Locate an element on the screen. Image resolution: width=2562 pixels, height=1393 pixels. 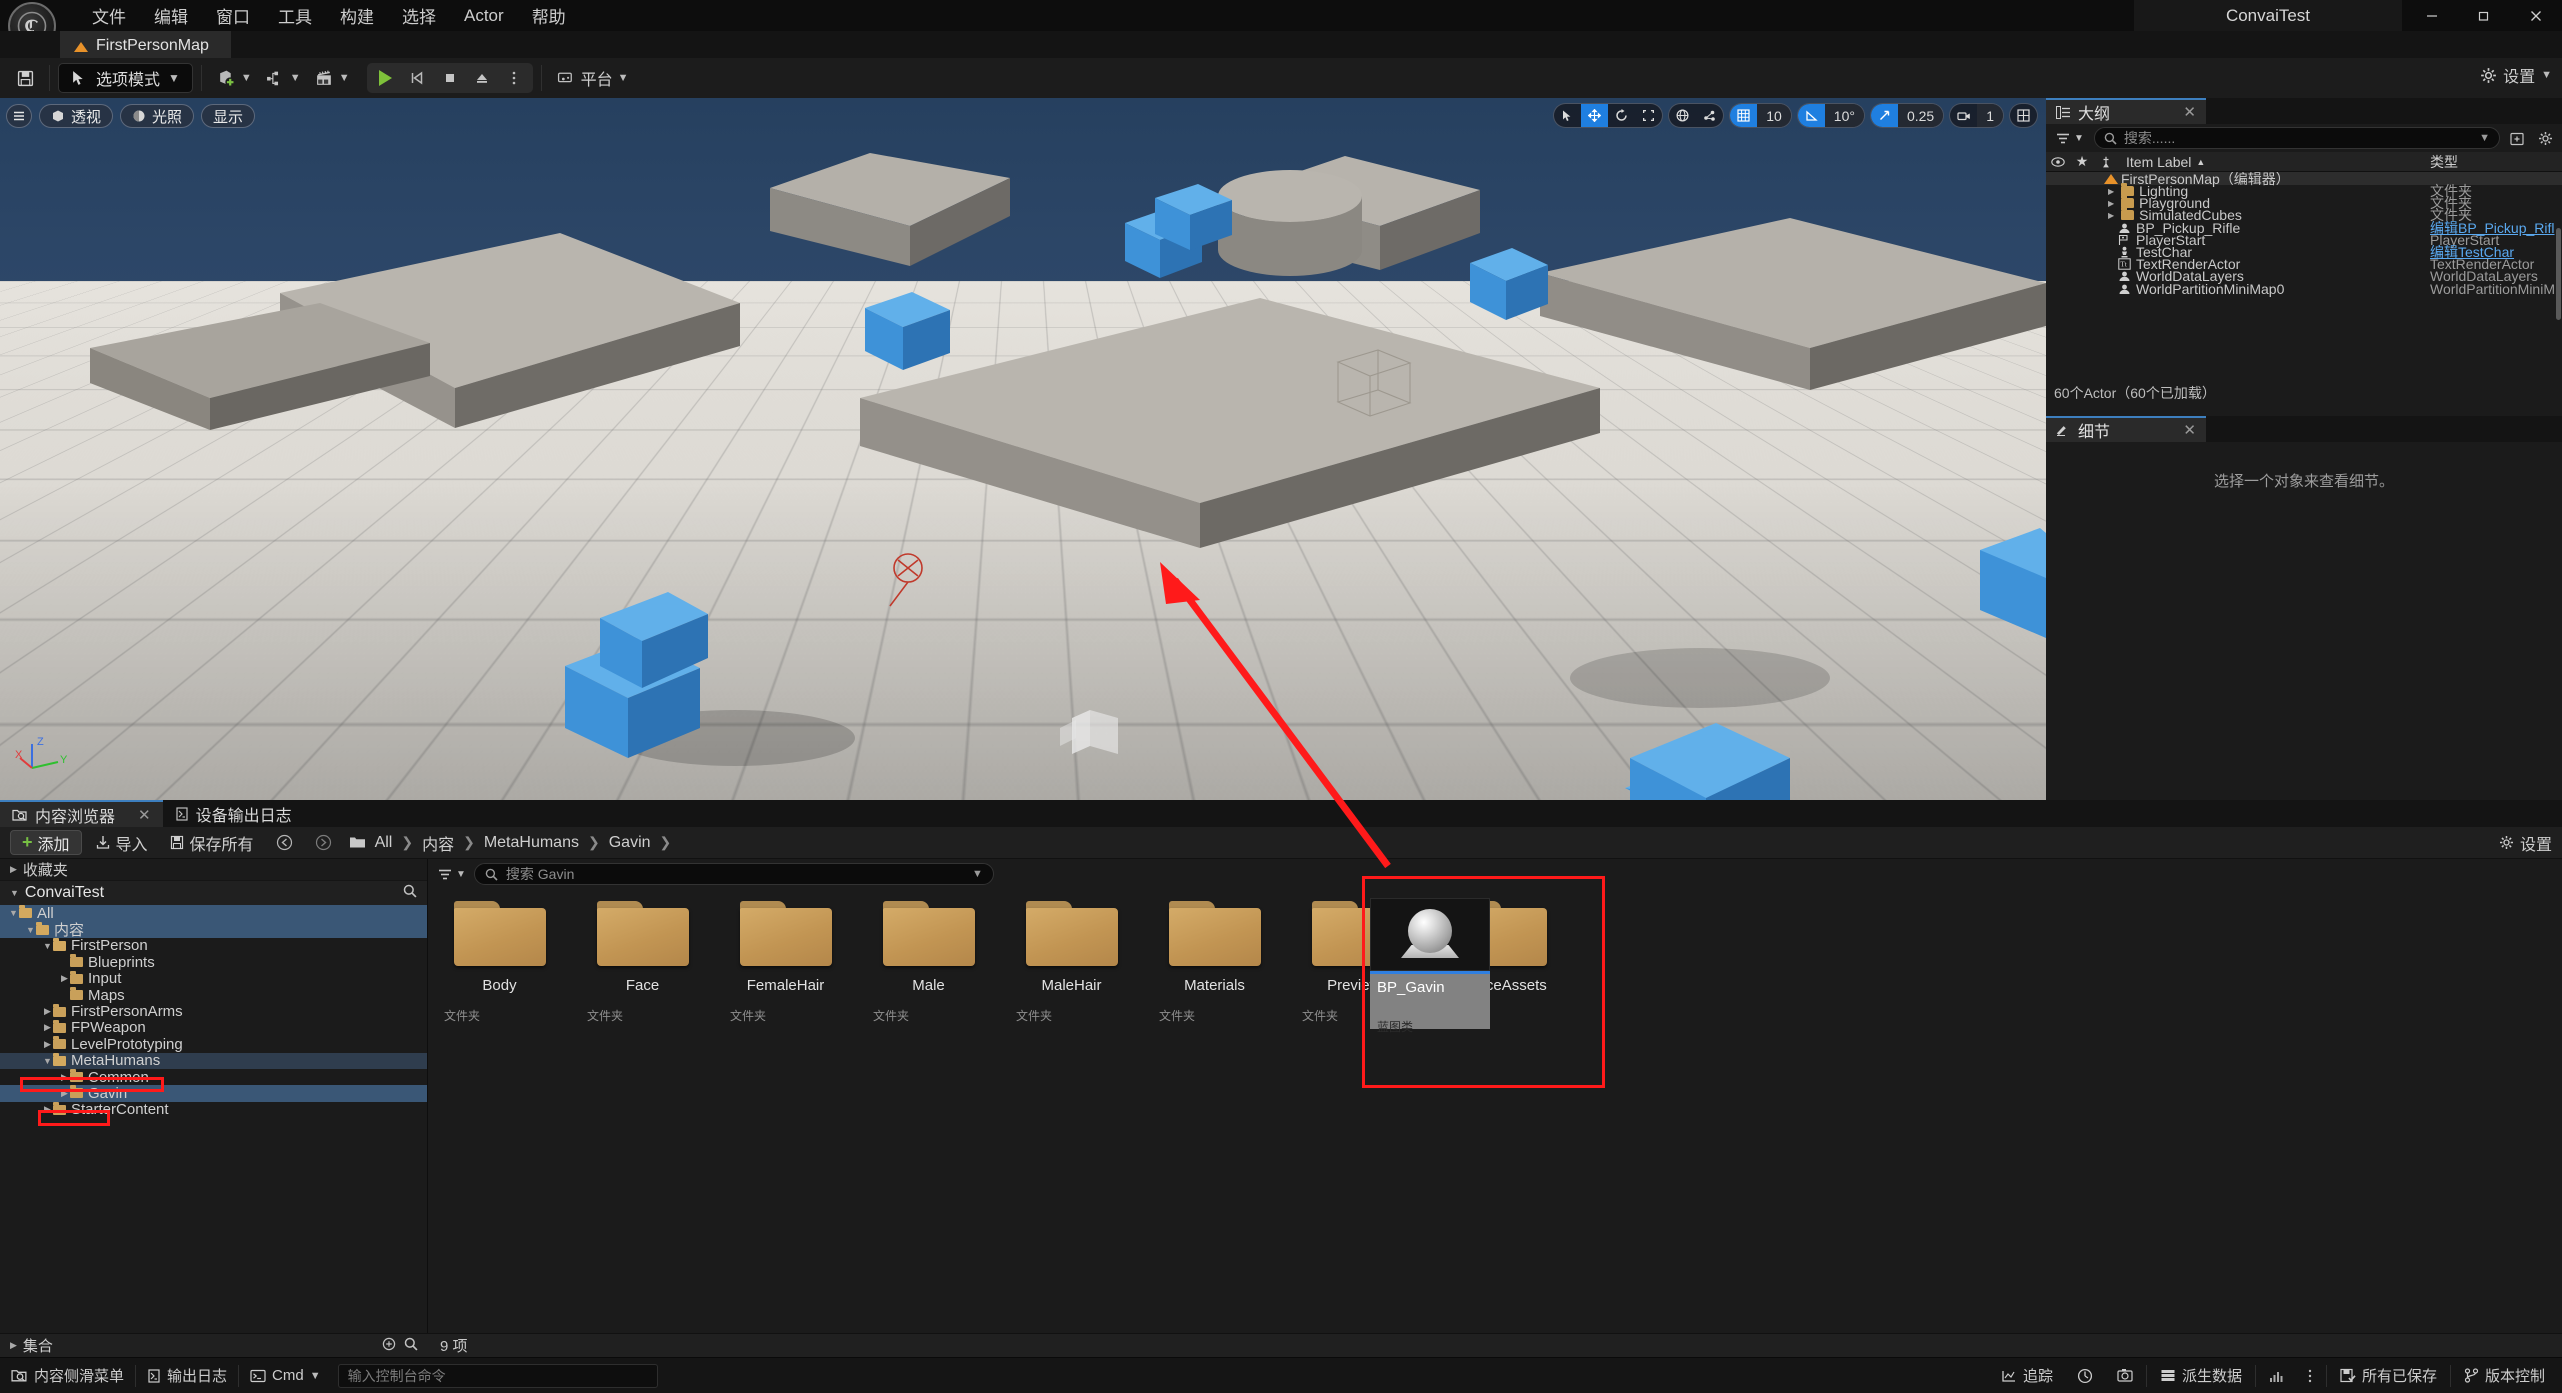
folder-tile: Materials 文件夹 is located at coordinates (1214, 961).